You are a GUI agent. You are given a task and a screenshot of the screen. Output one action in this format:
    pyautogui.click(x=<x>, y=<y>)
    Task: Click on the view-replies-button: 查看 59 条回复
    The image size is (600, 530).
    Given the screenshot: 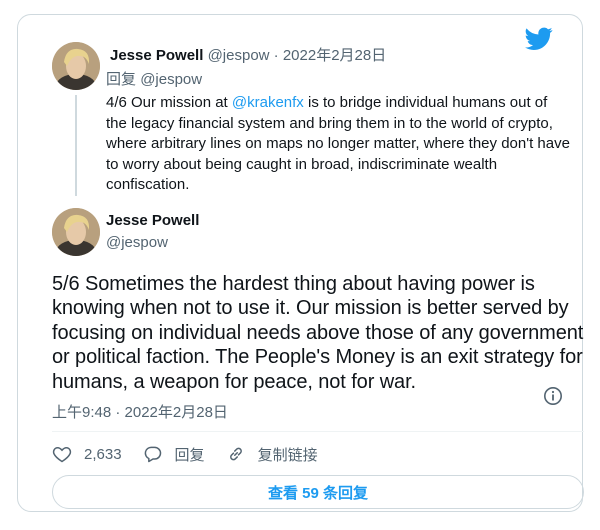 What is the action you would take?
    pyautogui.click(x=318, y=492)
    